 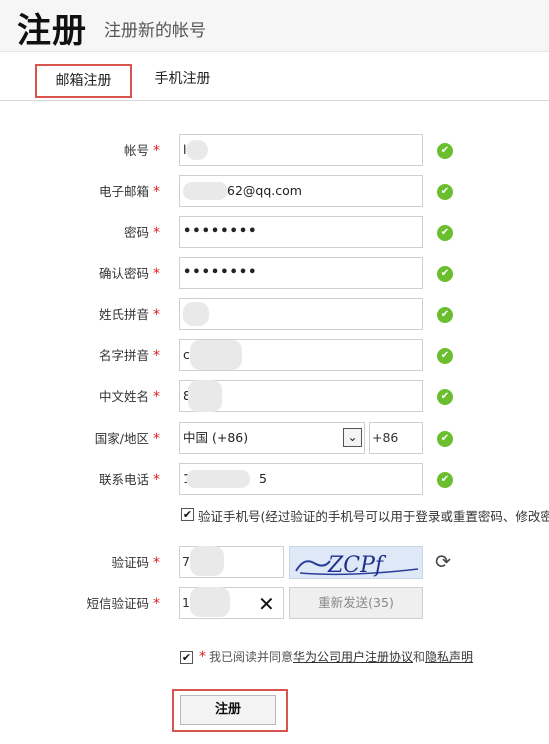 What do you see at coordinates (141, 151) in the screenshot?
I see `account-label: 帐号 *` at bounding box center [141, 151].